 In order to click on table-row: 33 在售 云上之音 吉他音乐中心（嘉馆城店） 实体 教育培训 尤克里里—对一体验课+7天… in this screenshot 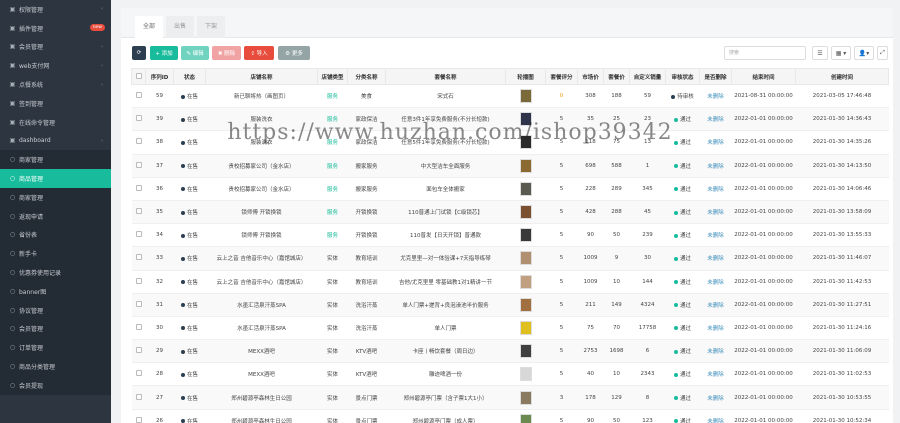, I will do `click(510, 258)`.